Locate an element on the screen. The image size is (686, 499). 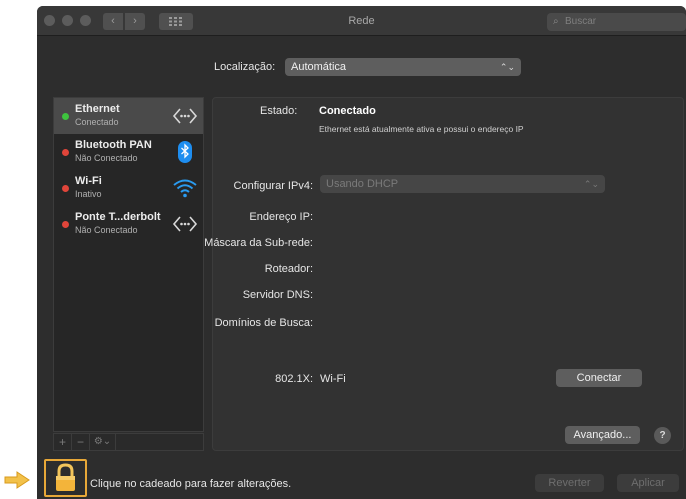
add-service-button: + is located at coordinates (63, 442).